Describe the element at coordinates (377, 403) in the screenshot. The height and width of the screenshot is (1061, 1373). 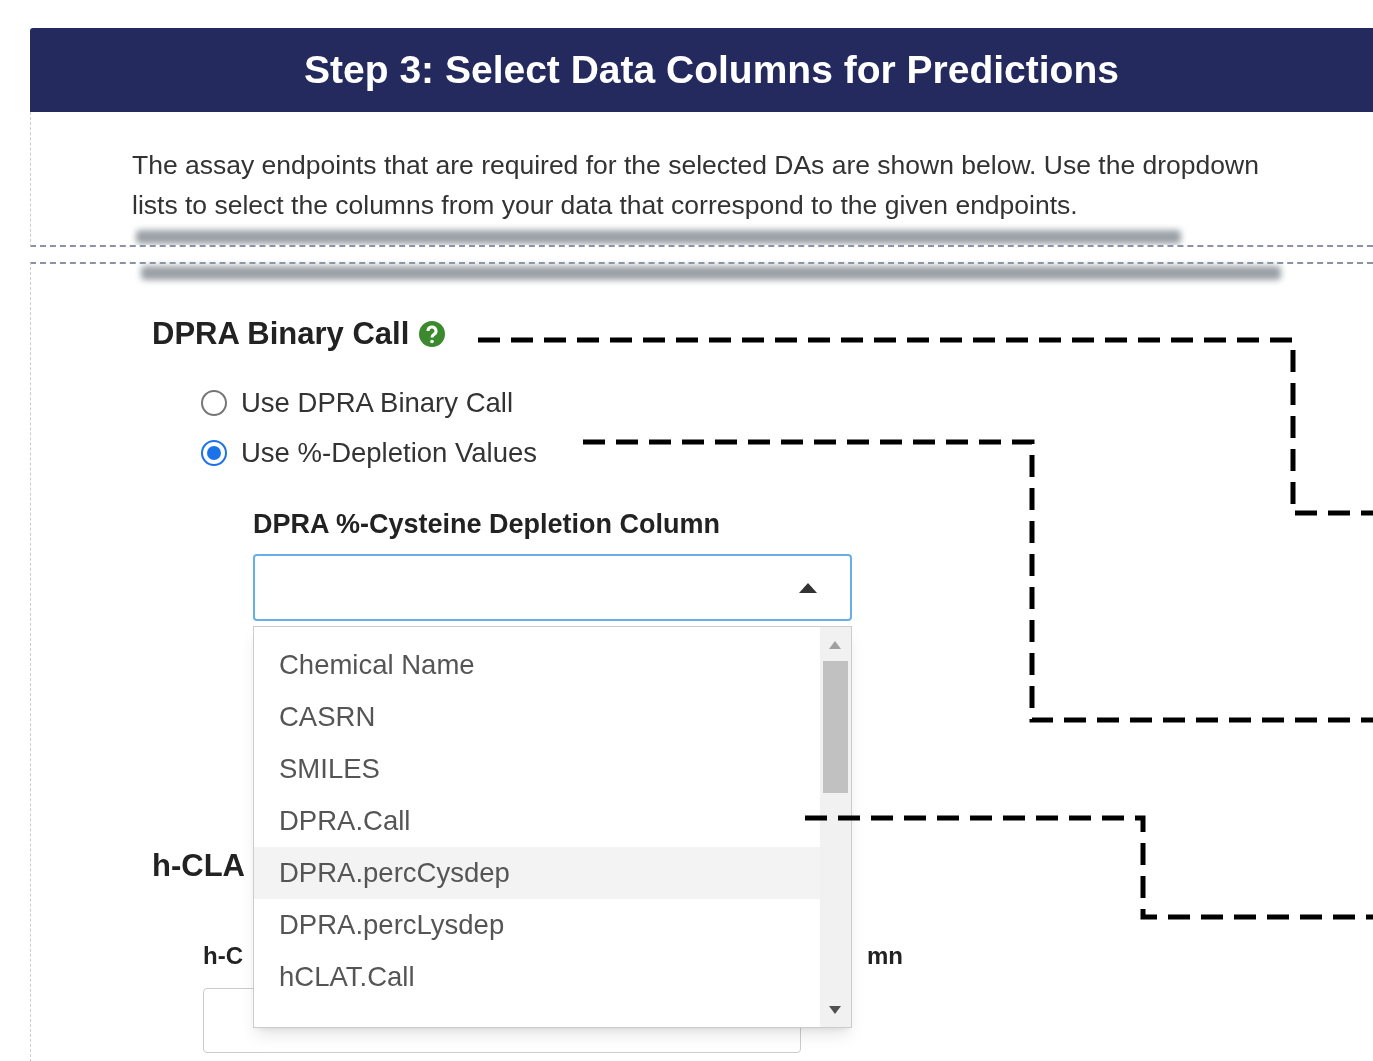
I see `radio-label: Use DPRA Binary Call` at that location.